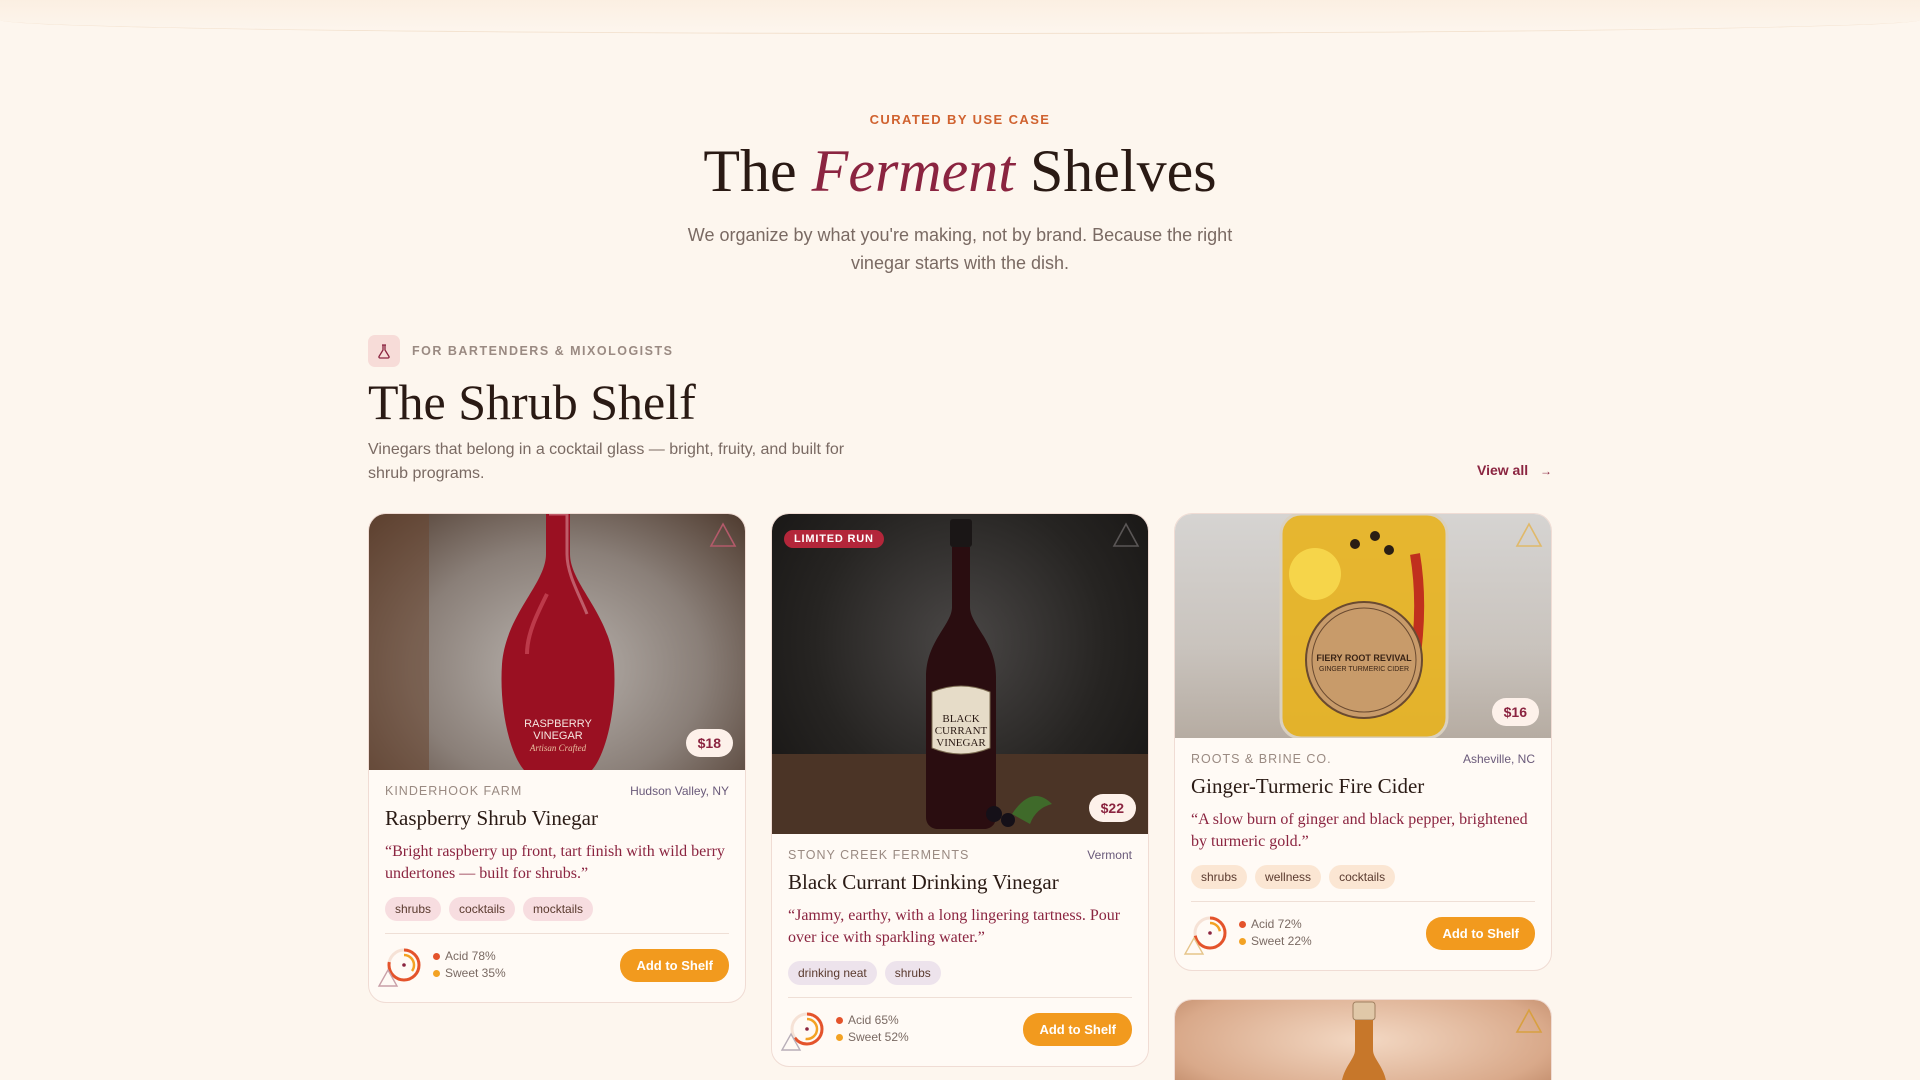 The image size is (1920, 1080). Describe the element at coordinates (1359, 934) in the screenshot. I see `card-footer: Acid 72% Sweet 22% Add to Shelf` at that location.